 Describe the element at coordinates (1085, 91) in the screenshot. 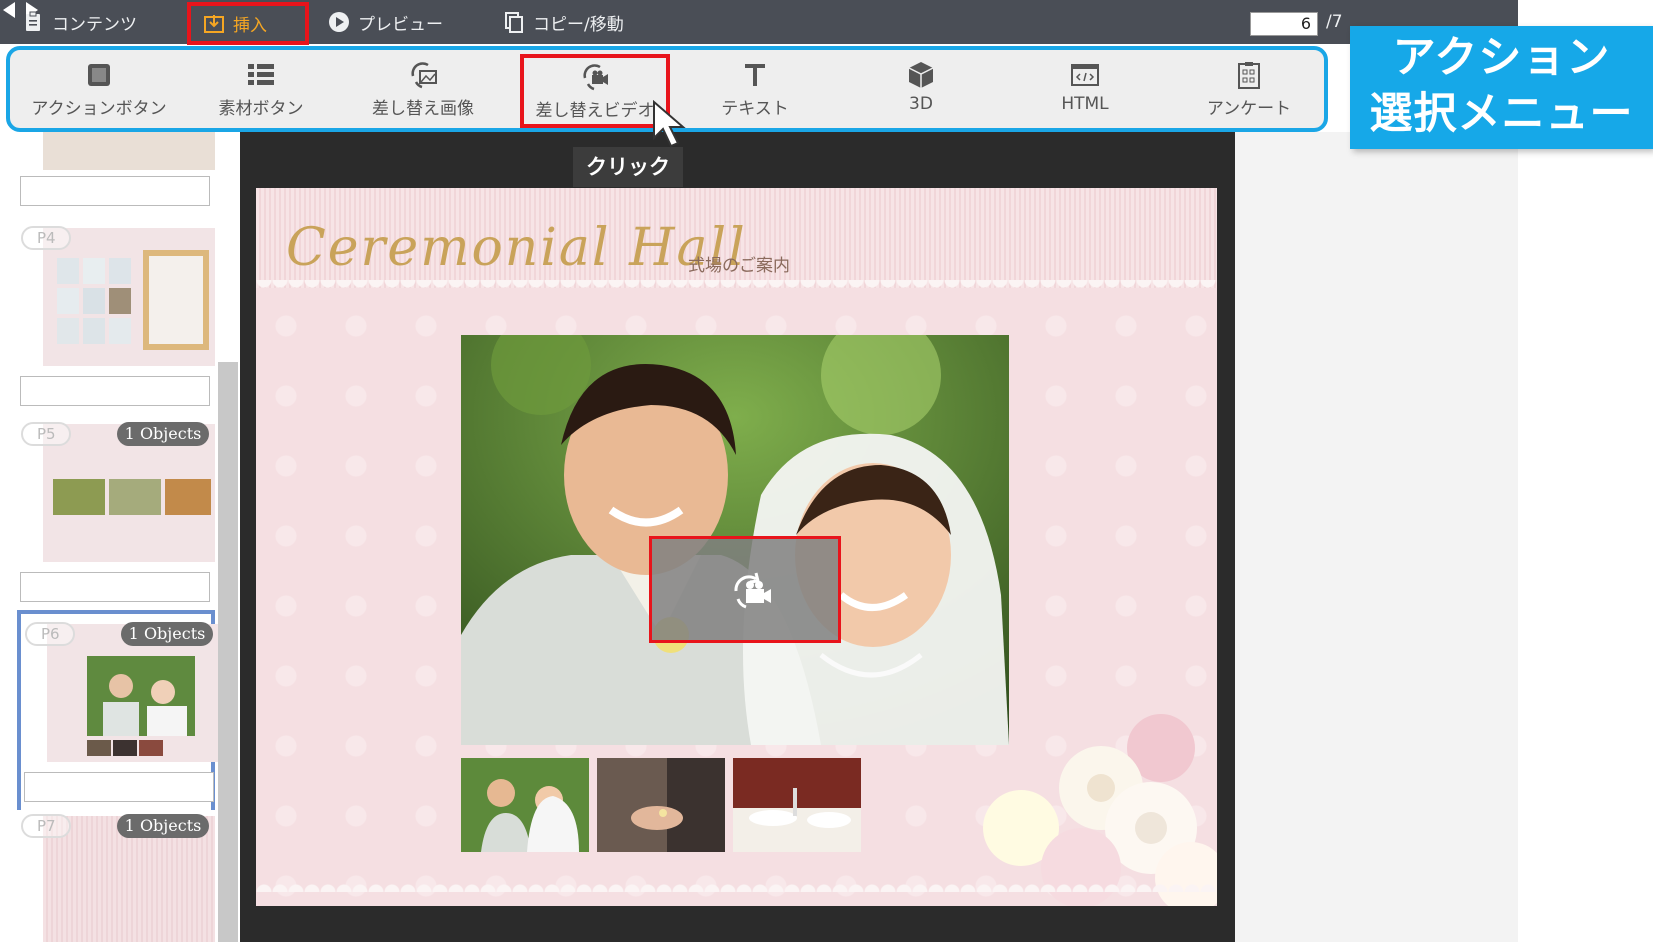

I see `html-tool: HTML` at that location.